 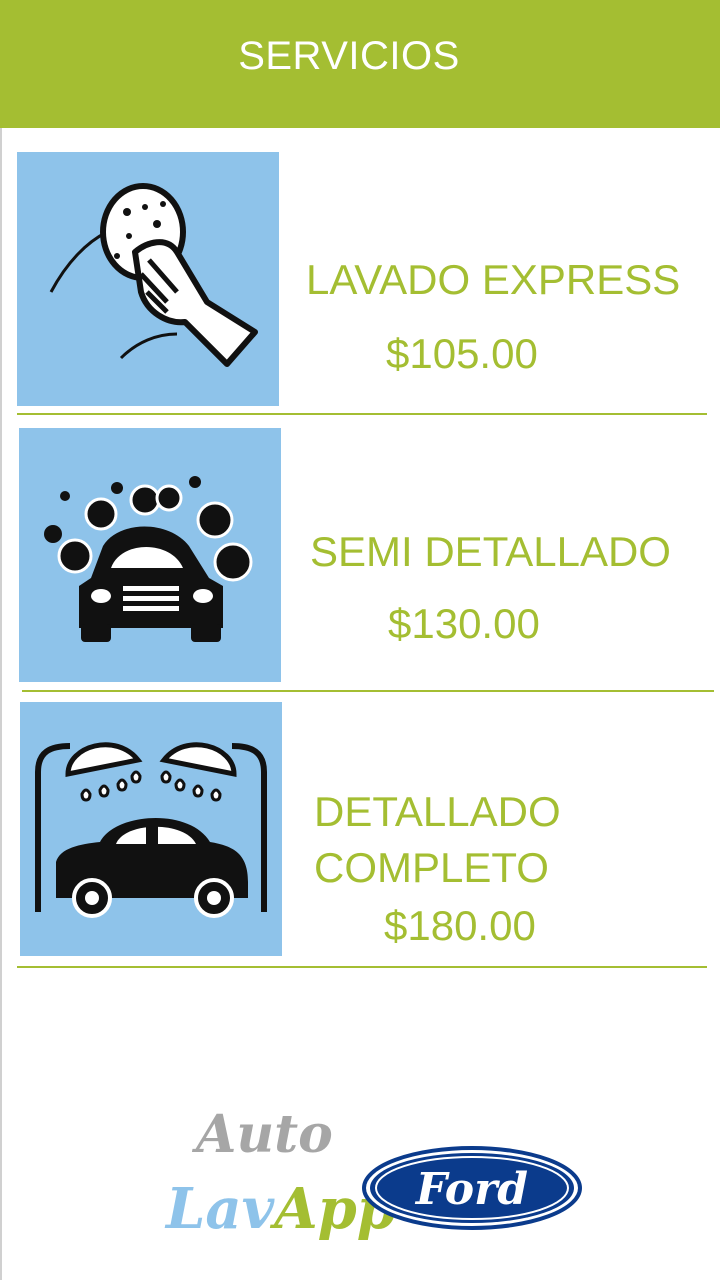 I want to click on ford-logo: Ford, so click(x=472, y=1188).